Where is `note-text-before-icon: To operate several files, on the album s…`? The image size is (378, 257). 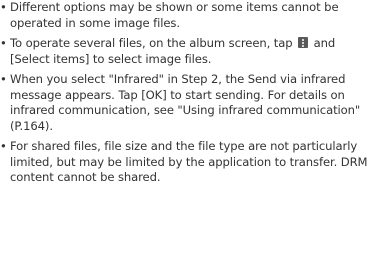
note-text-before-icon: To operate several files, on the album s… is located at coordinates (153, 43).